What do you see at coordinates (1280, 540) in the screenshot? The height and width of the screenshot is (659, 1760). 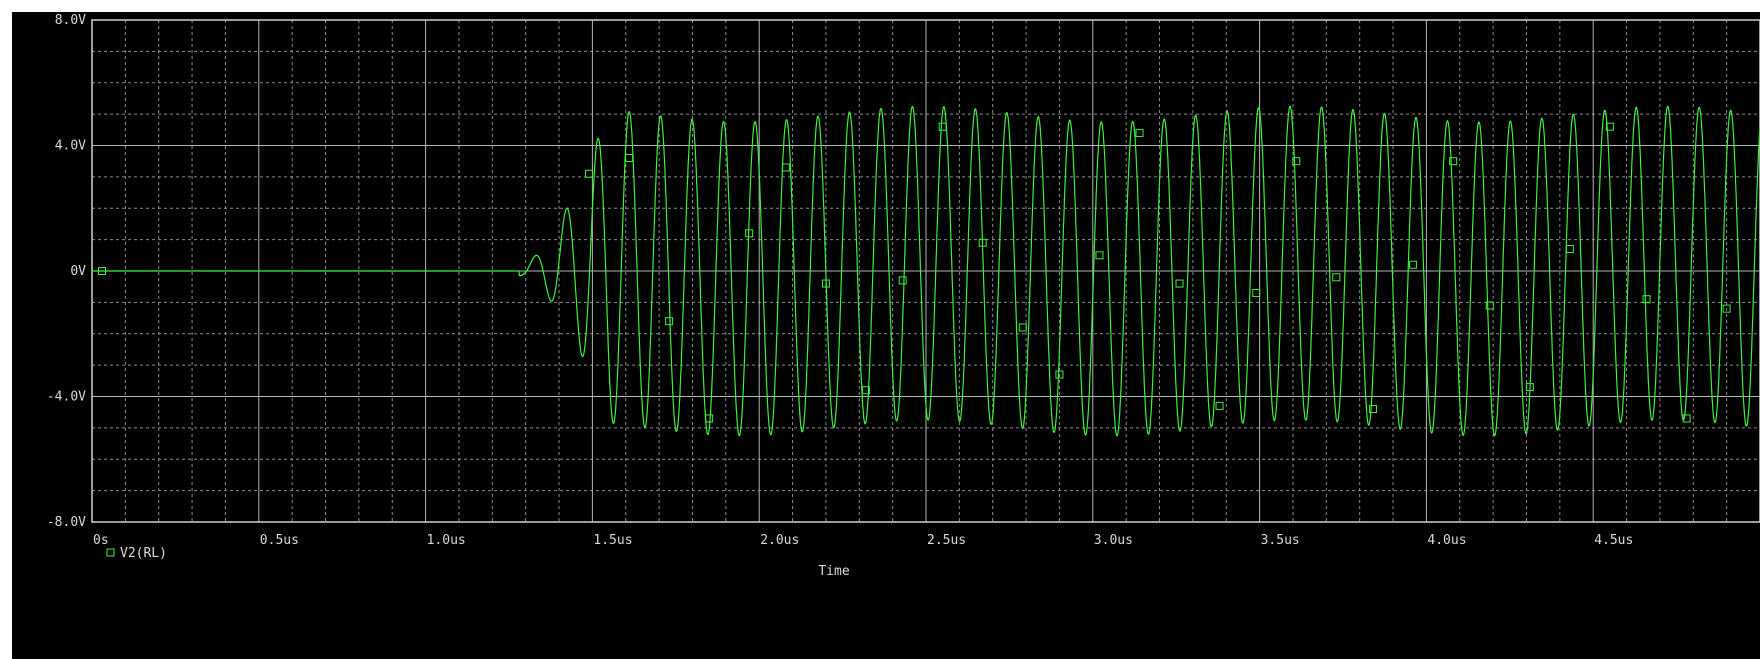 I see `x-tick-label: 3.5us` at bounding box center [1280, 540].